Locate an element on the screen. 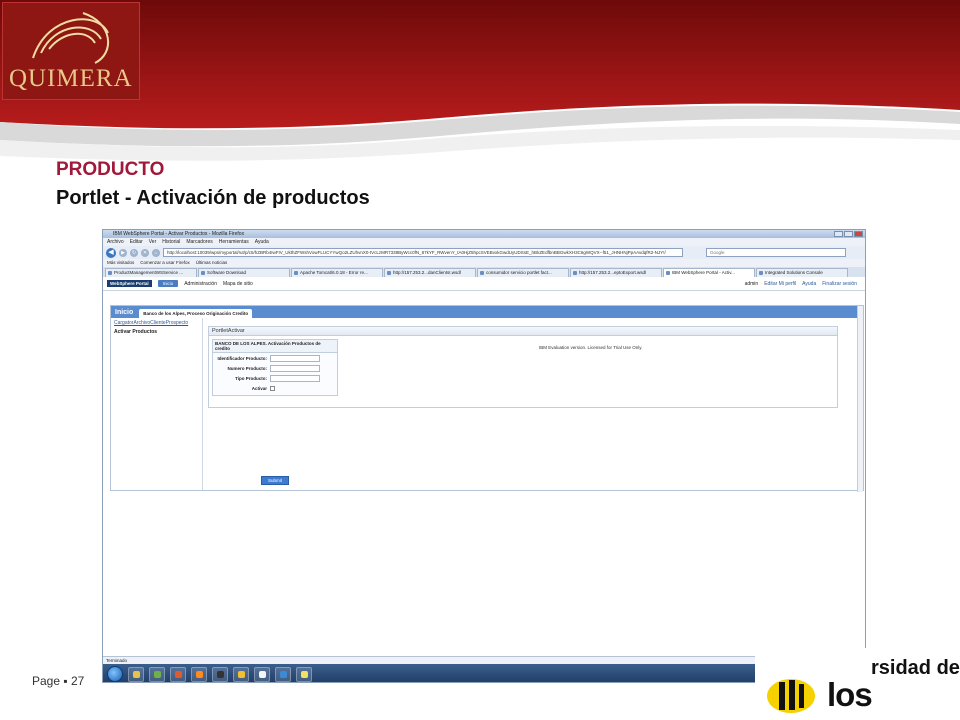 This screenshot has height=720, width=960. player-icon is located at coordinates (178, 674).